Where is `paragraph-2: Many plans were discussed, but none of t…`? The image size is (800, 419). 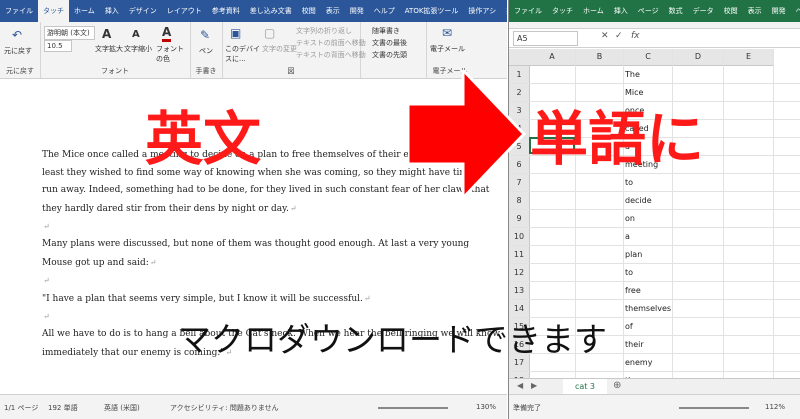
paragraph-2: Many plans were discussed, but none of t… is located at coordinates (272, 254).